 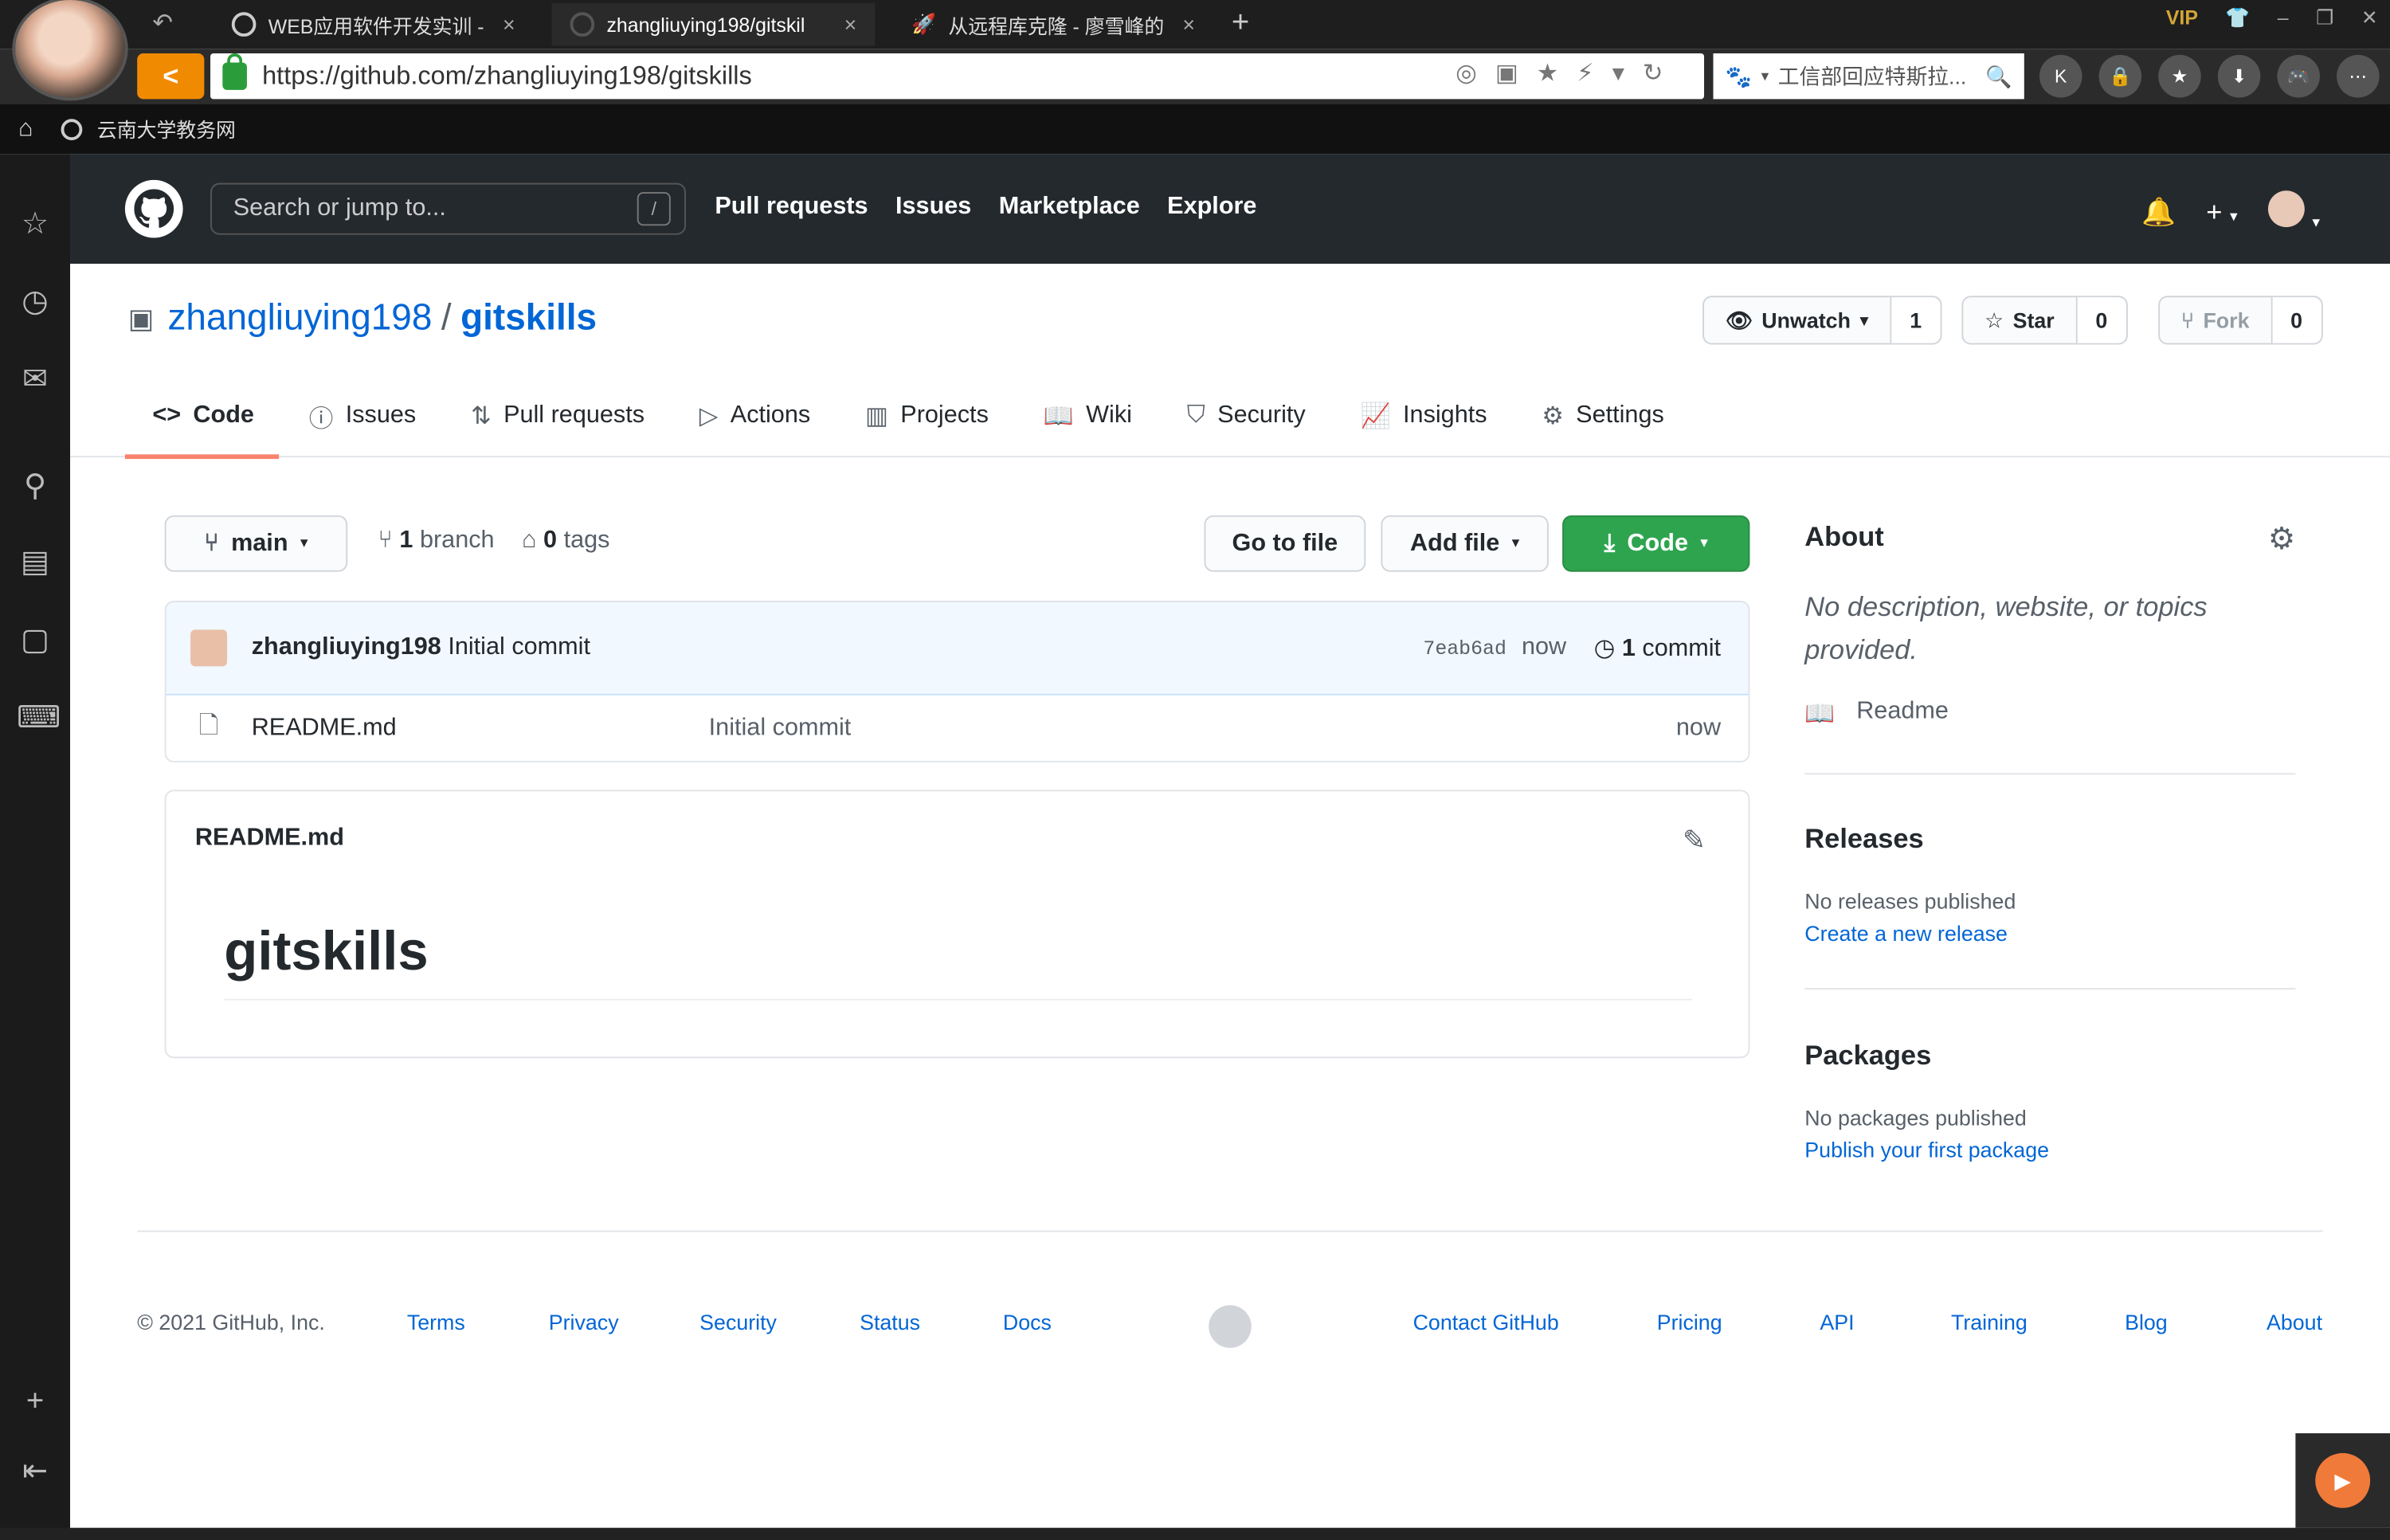 I want to click on nav-explore: Explore, so click(x=1211, y=208).